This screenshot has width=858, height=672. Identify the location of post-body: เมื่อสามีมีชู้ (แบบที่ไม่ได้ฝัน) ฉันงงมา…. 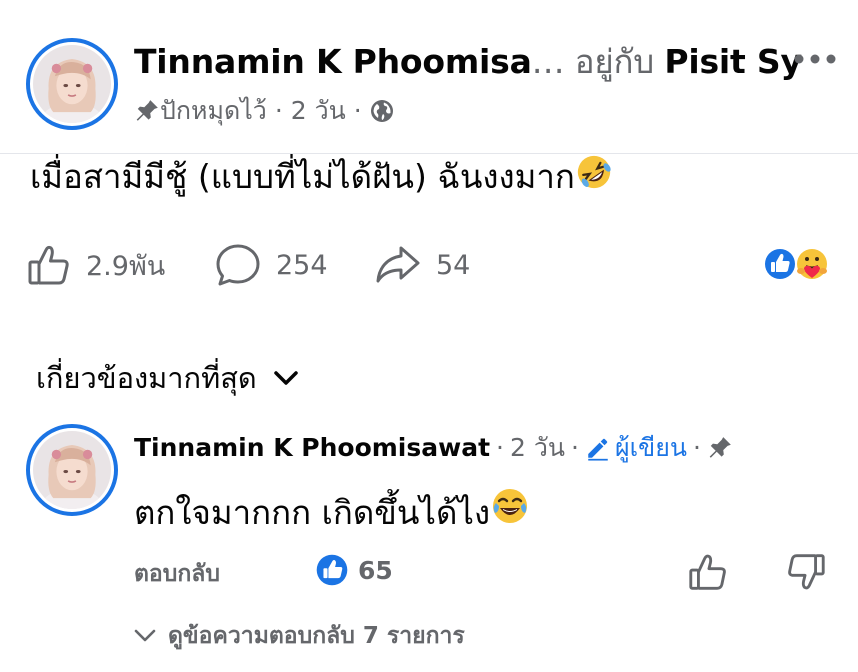
(321, 178).